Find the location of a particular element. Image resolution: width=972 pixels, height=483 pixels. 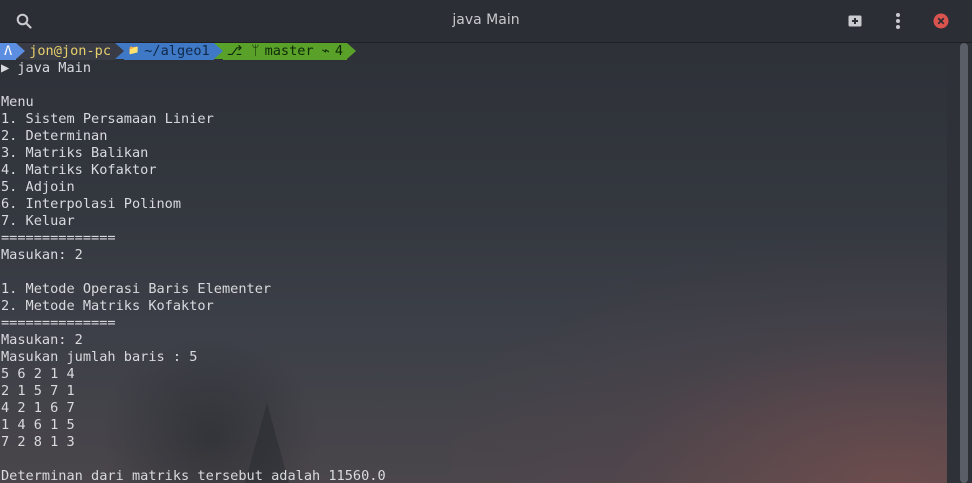

output-line: 2. Determinan is located at coordinates (54, 136).